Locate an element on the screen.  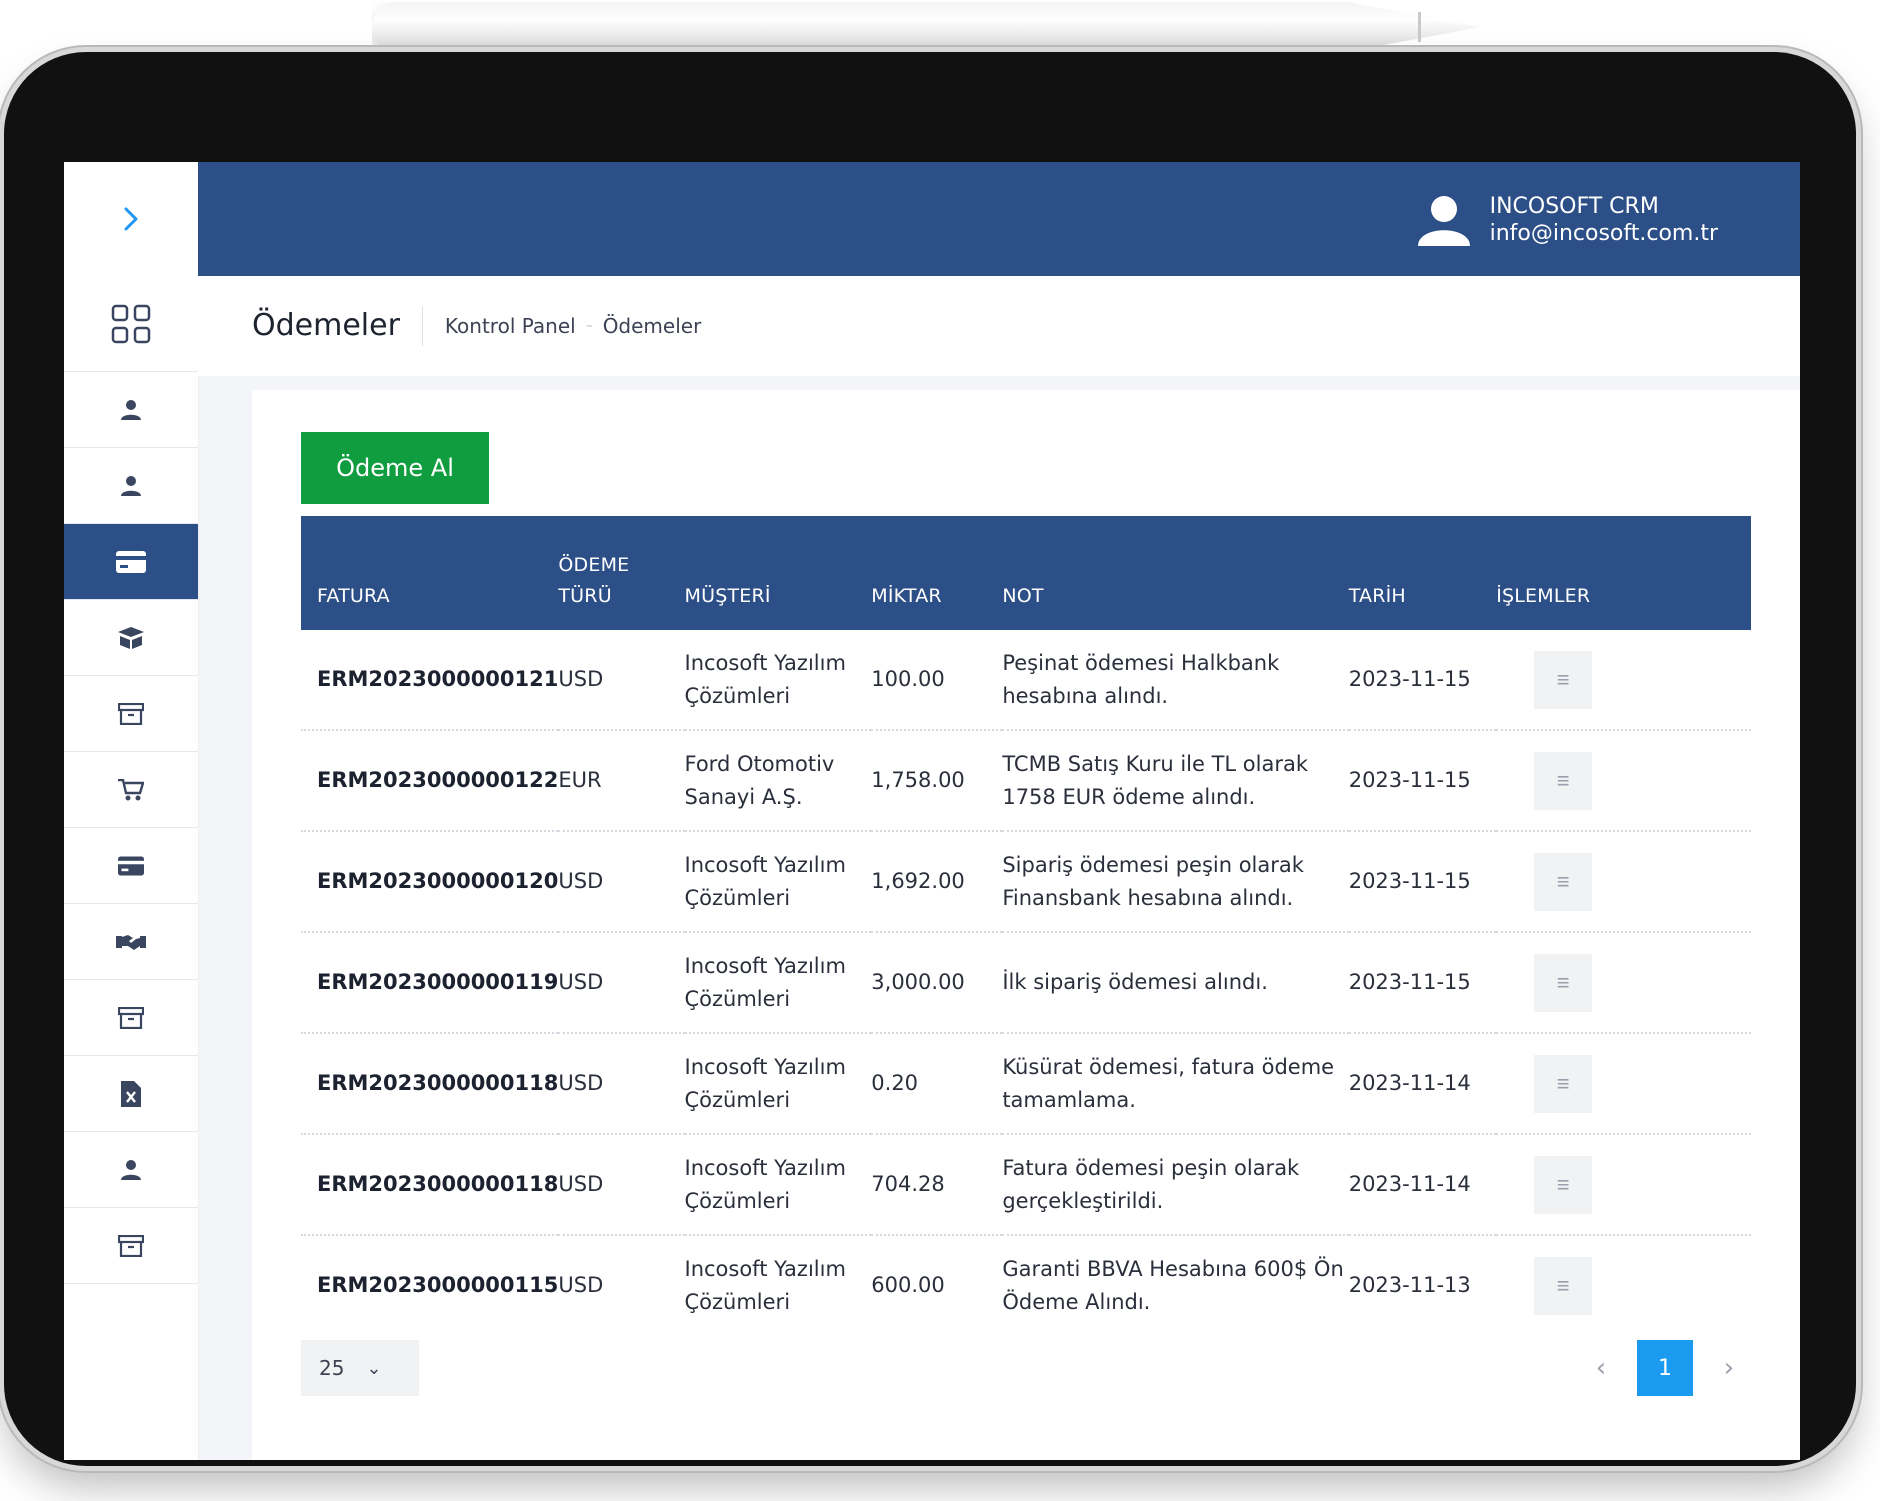
column-header-tarih: TARİH is located at coordinates (1422, 573).